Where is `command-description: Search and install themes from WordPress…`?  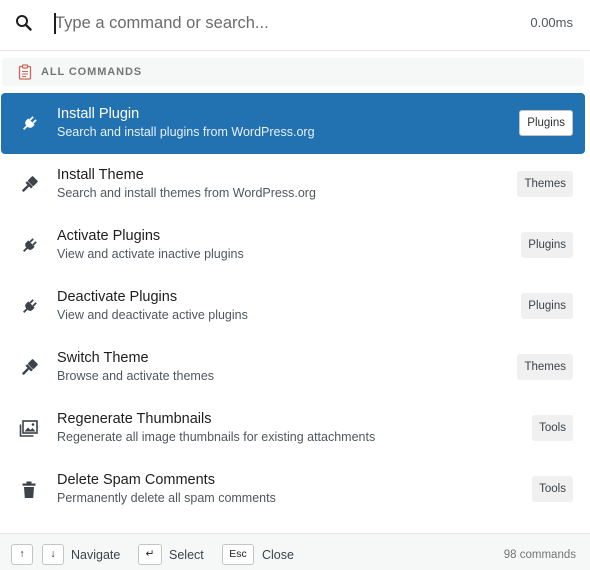
command-description: Search and install themes from WordPress… is located at coordinates (186, 193).